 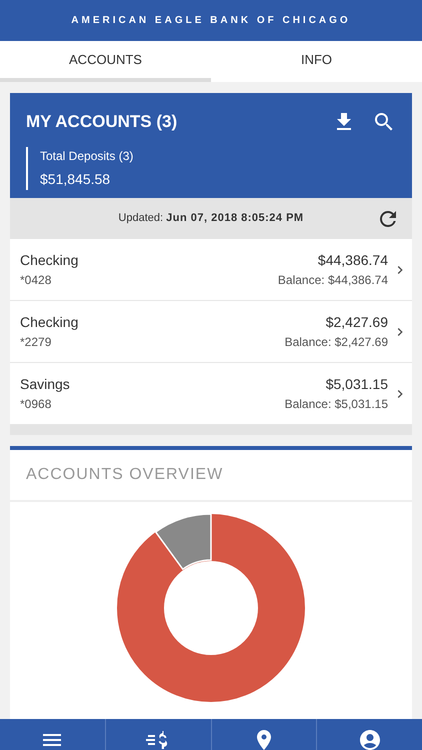 What do you see at coordinates (36, 404) in the screenshot?
I see `account-number: *0968` at bounding box center [36, 404].